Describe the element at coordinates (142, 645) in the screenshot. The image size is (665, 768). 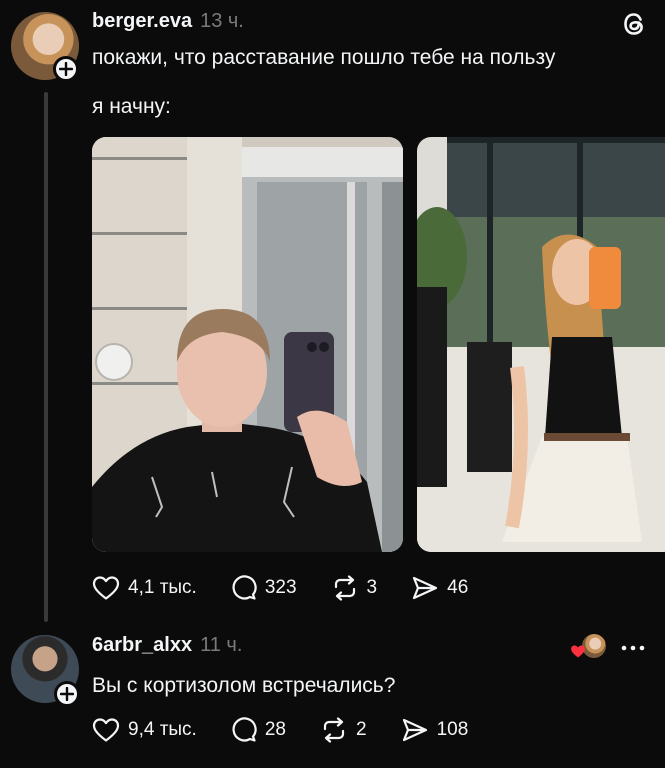
I see `reply-username: 6arbr_alxx` at that location.